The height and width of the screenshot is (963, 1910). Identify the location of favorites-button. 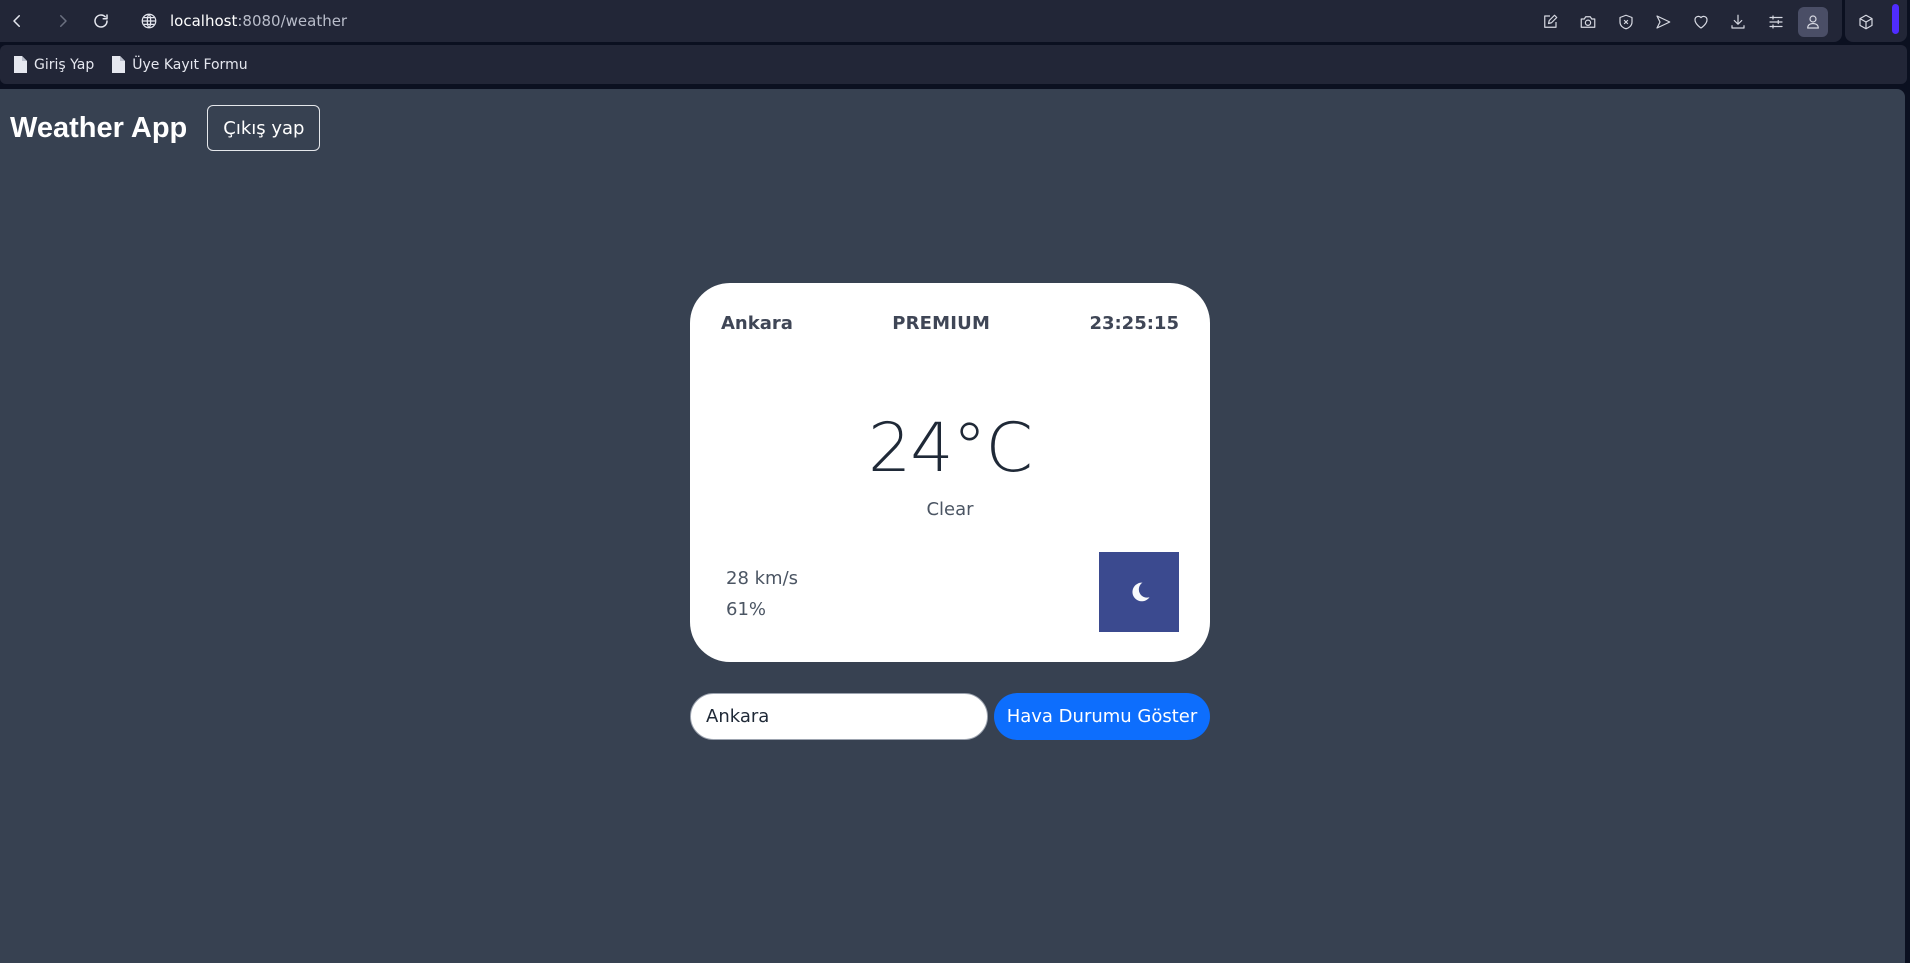
(1701, 22).